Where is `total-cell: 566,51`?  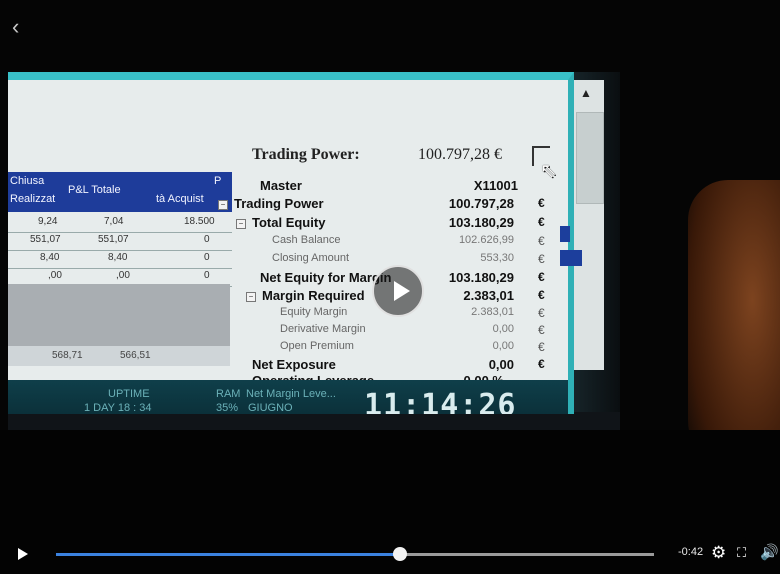 total-cell: 566,51 is located at coordinates (135, 355).